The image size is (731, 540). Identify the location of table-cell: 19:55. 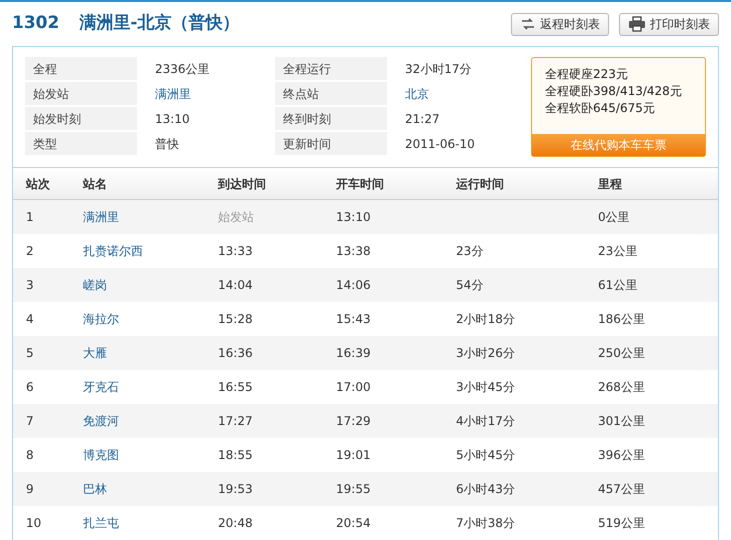
(353, 489).